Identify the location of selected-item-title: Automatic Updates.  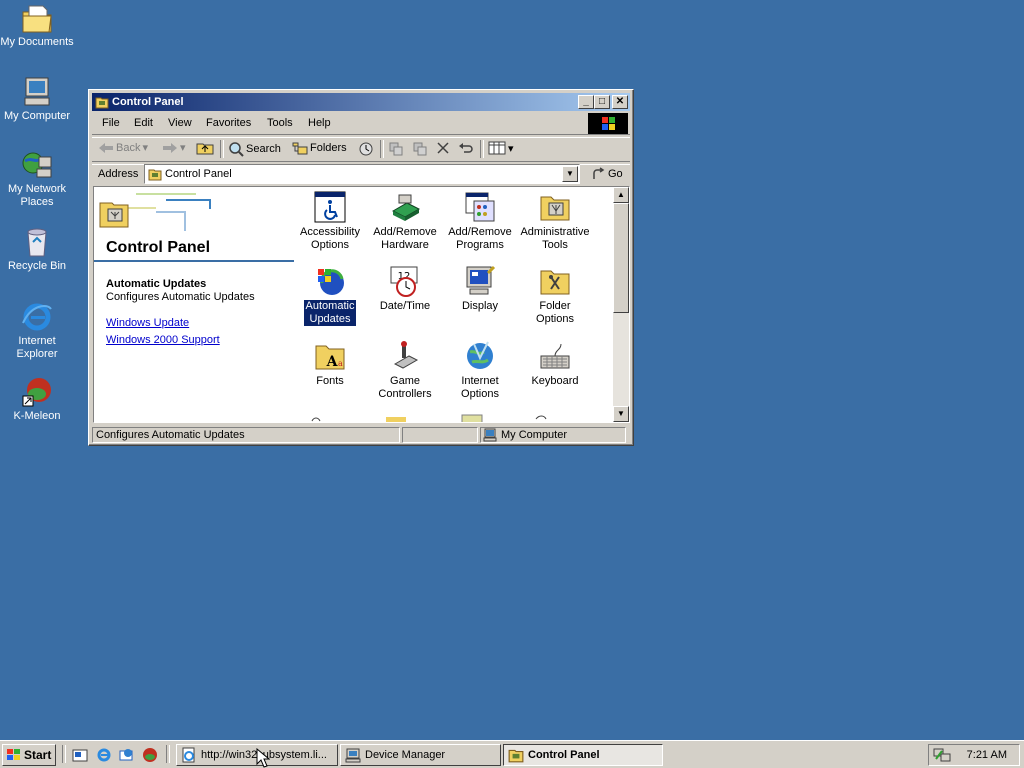
(156, 284).